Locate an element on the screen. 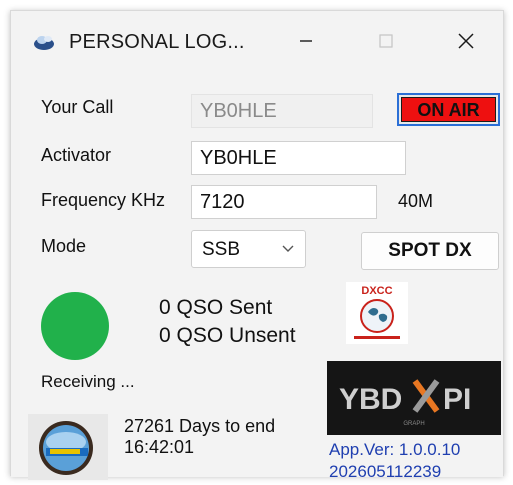 The image size is (513, 485). ybdxpi-right: PI is located at coordinates (457, 399).